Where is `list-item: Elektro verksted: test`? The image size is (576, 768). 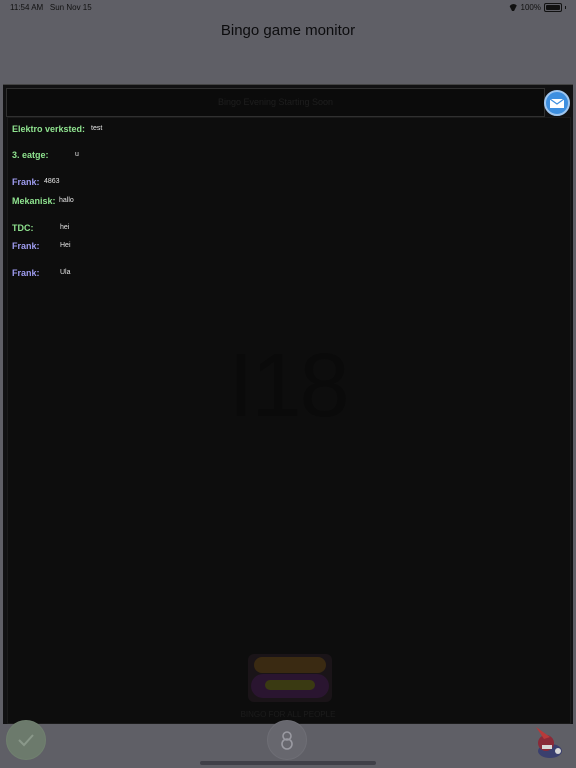 list-item: Elektro verksted: test is located at coordinates (57, 129).